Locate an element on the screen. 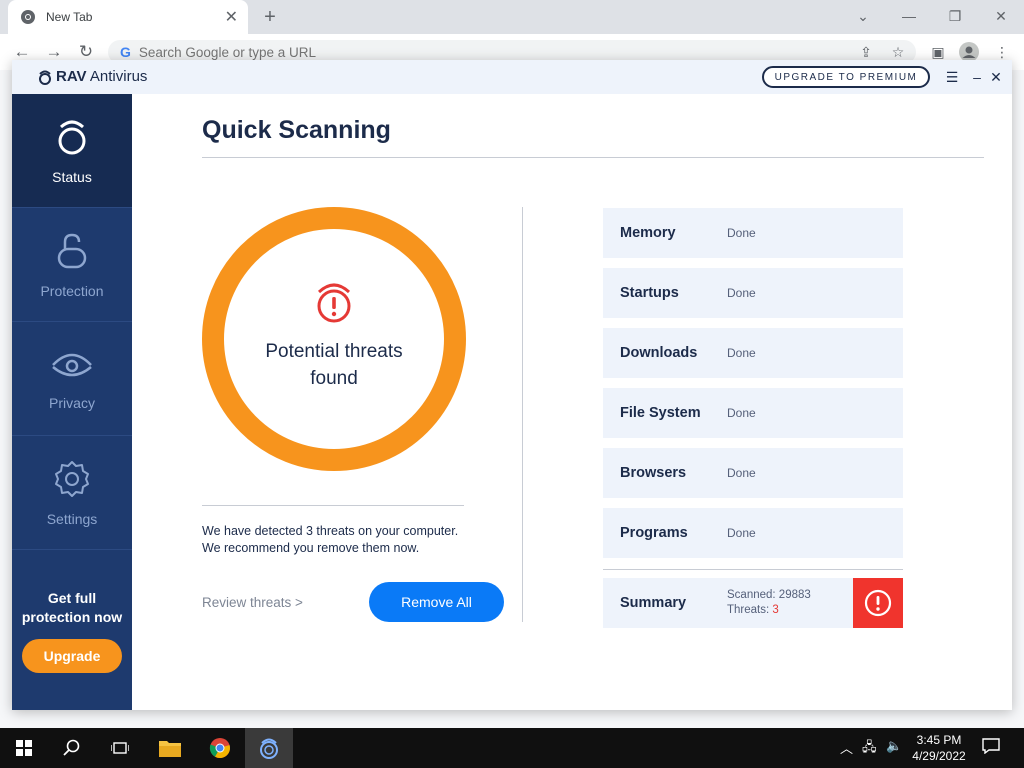 The height and width of the screenshot is (768, 1024). page-title: Quick Scanning is located at coordinates (296, 130).